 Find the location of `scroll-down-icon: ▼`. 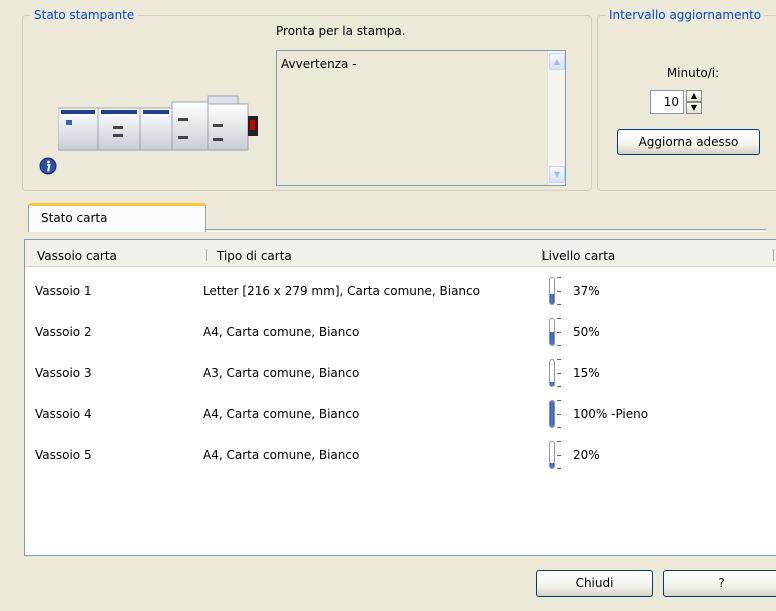

scroll-down-icon: ▼ is located at coordinates (557, 174).